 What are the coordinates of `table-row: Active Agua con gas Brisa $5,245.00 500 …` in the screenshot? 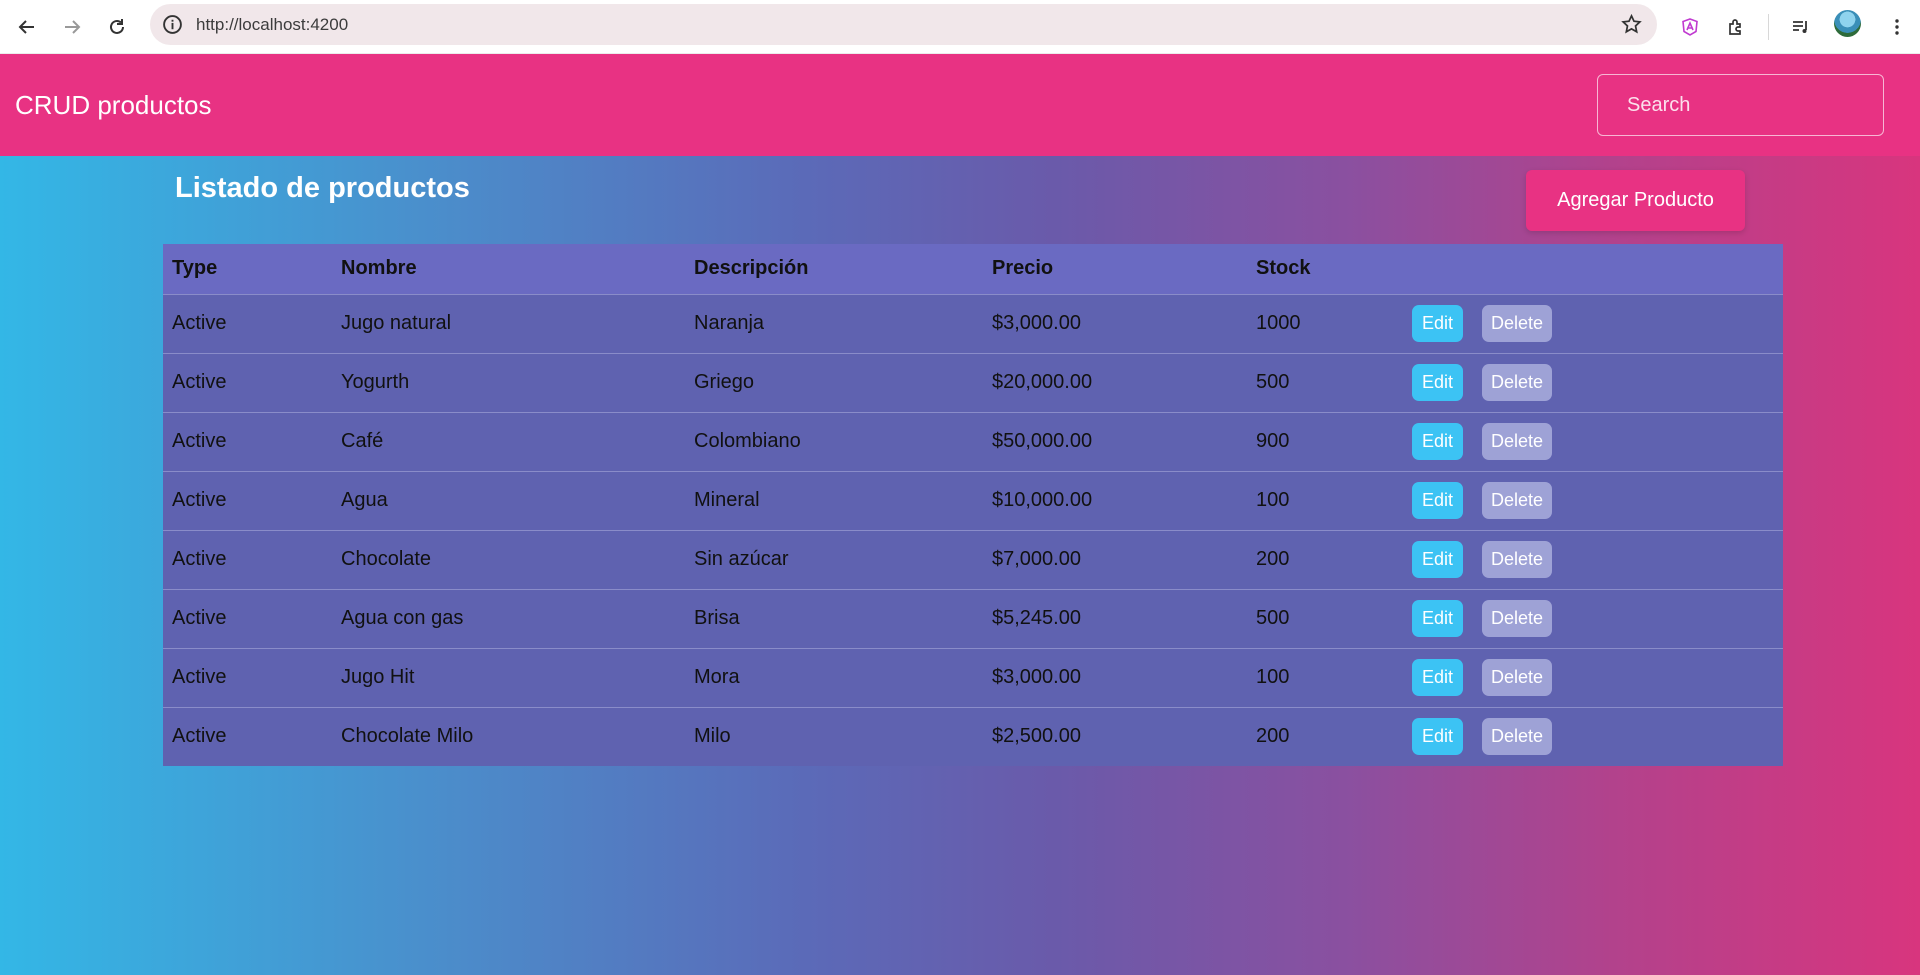 It's located at (973, 618).